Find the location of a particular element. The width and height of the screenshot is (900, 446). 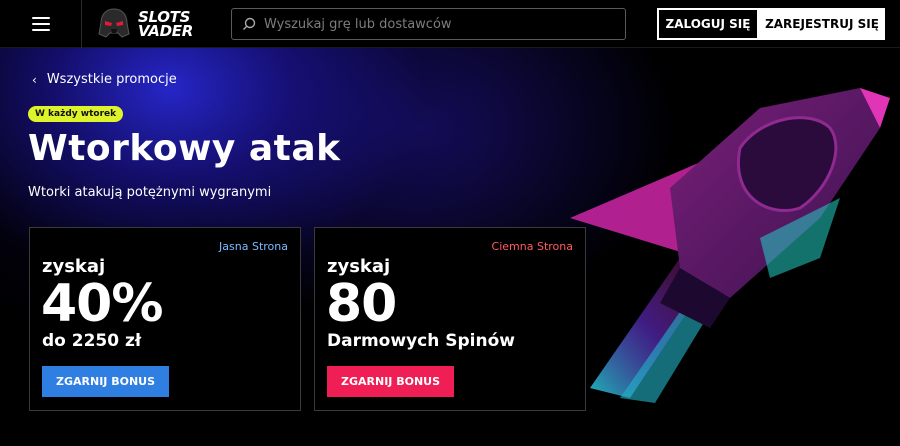

card-bonus-description: Darmowych Spinów is located at coordinates (421, 341).